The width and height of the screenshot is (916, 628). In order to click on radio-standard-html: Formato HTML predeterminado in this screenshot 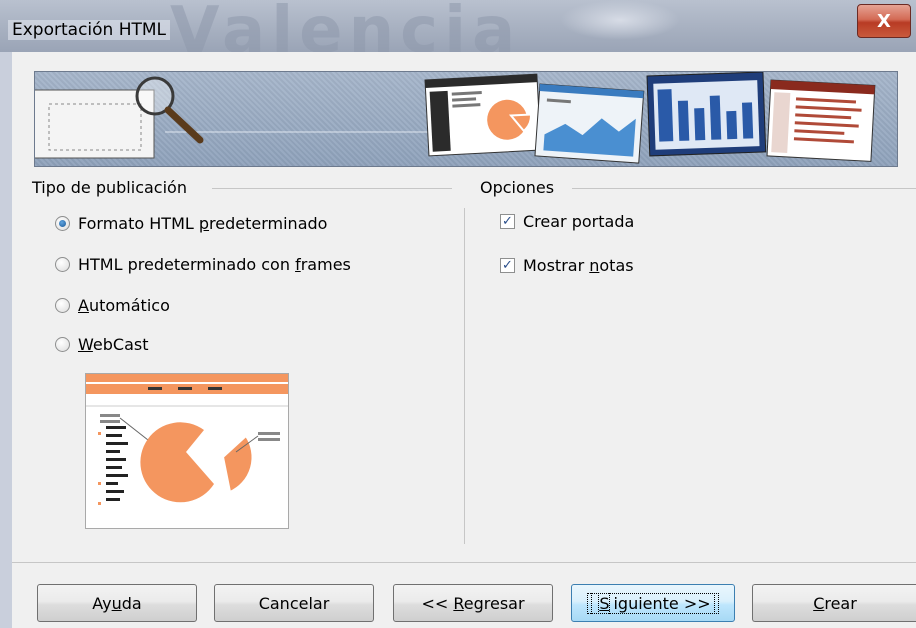, I will do `click(191, 223)`.